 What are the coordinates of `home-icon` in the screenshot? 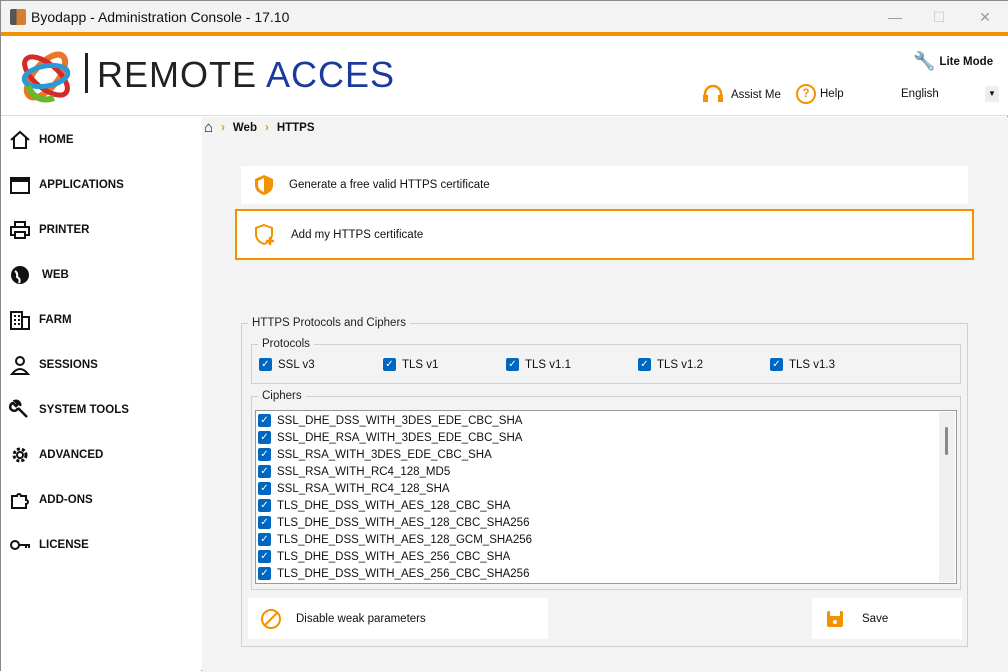 It's located at (20, 139).